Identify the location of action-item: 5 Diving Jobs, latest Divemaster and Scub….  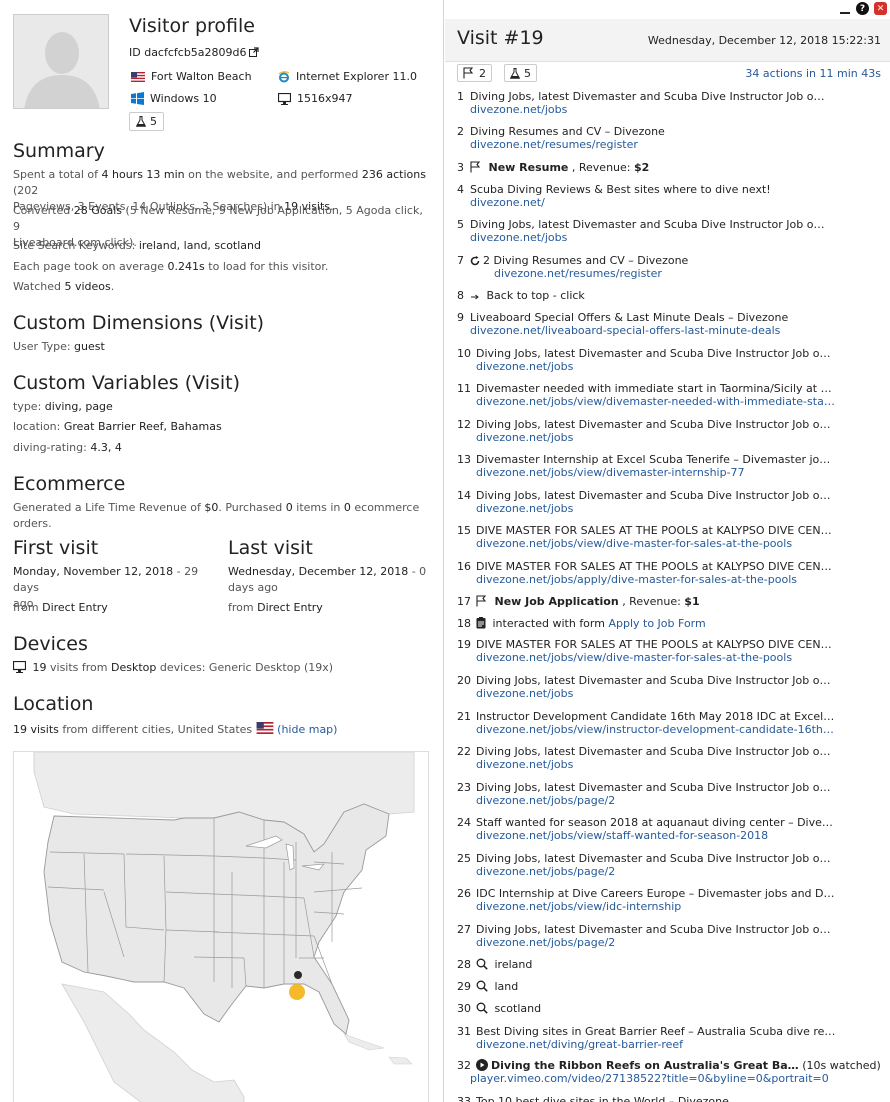
(669, 231).